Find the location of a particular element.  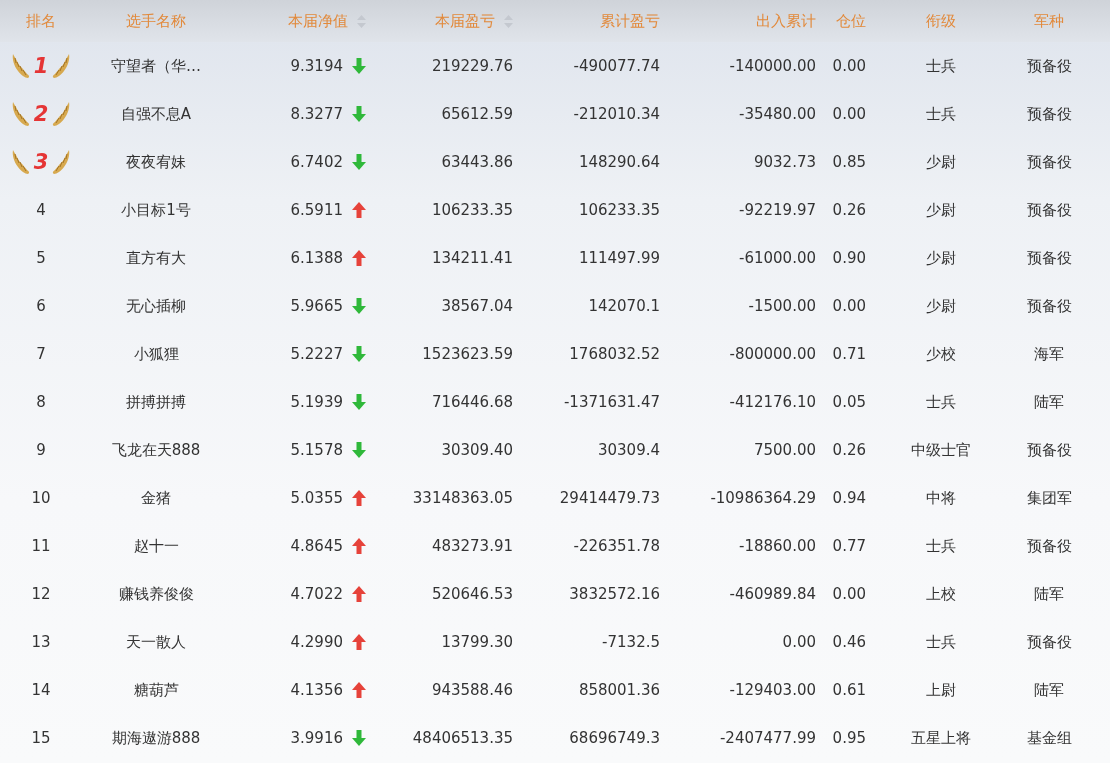

table-cell: 6.1388 is located at coordinates (316, 258).